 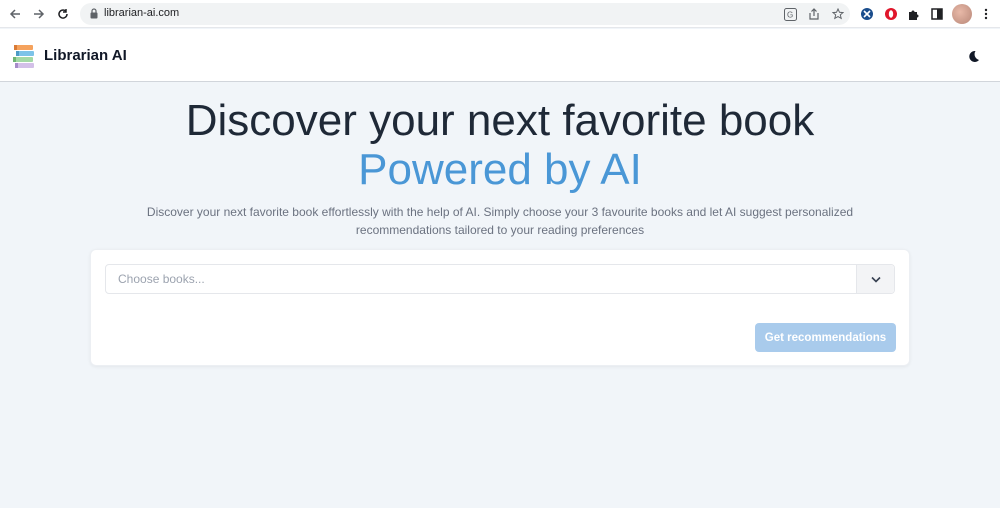 I want to click on profile-avatar, so click(x=962, y=14).